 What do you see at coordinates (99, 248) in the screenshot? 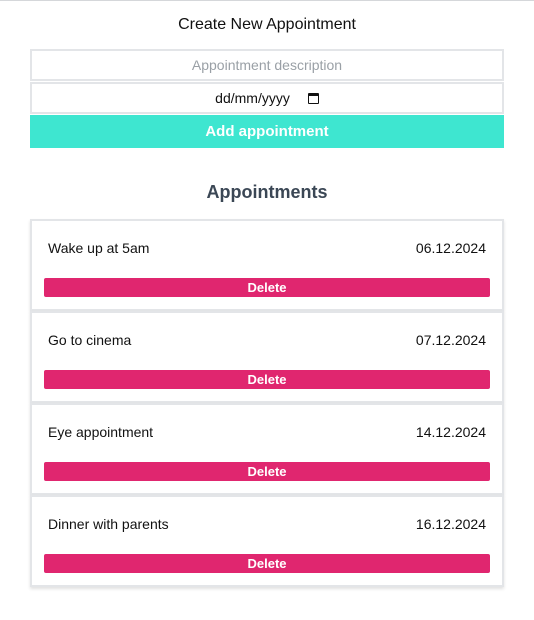
I see `appointment-description: Wake up at 5am` at bounding box center [99, 248].